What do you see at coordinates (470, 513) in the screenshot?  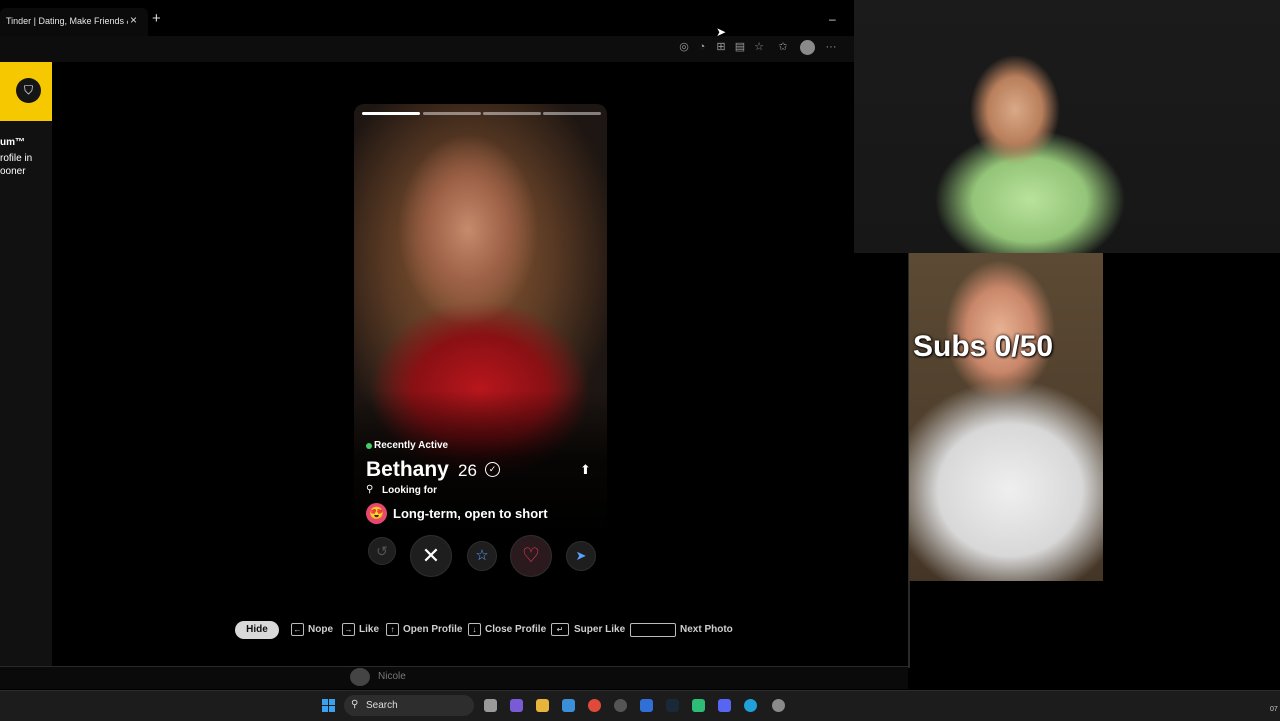 I see `relationship-intent: Long-term, open to short` at bounding box center [470, 513].